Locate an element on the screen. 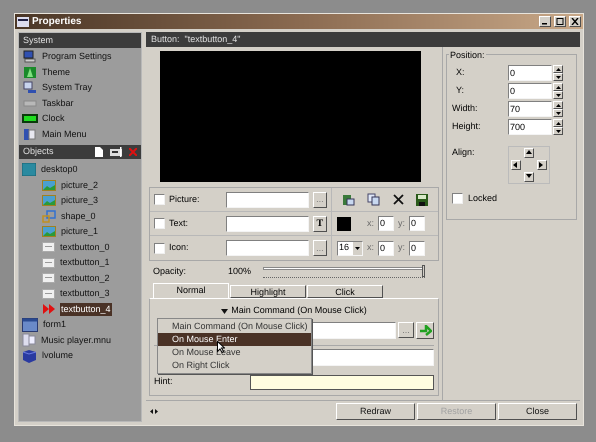 The height and width of the screenshot is (442, 596). header-bar: Button: "textbutton_4" is located at coordinates (363, 39).